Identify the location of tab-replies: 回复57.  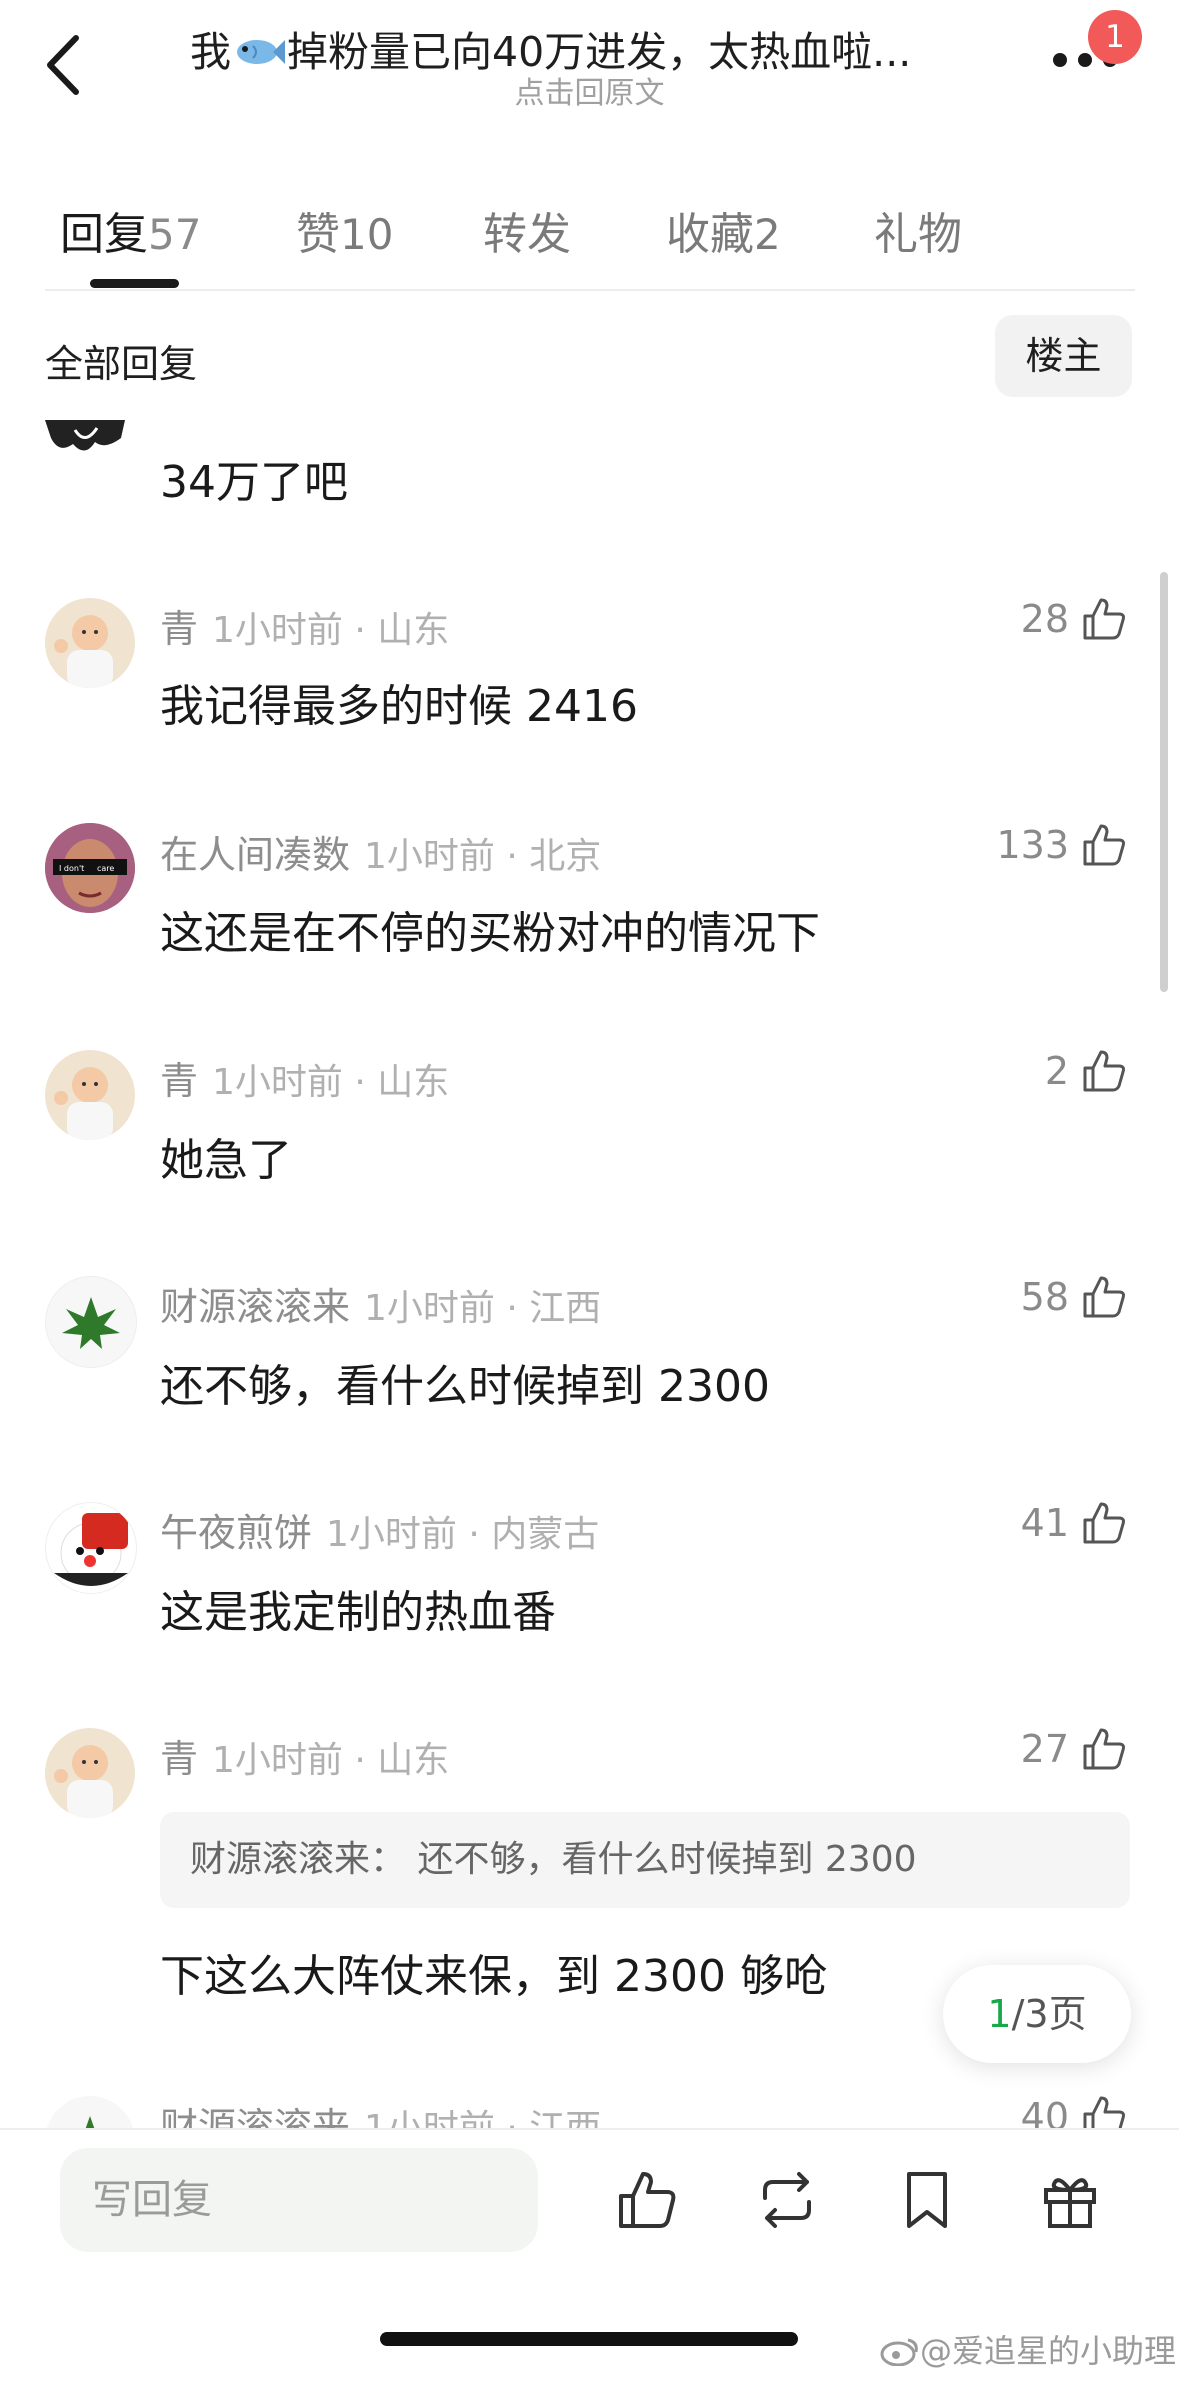
(130, 230).